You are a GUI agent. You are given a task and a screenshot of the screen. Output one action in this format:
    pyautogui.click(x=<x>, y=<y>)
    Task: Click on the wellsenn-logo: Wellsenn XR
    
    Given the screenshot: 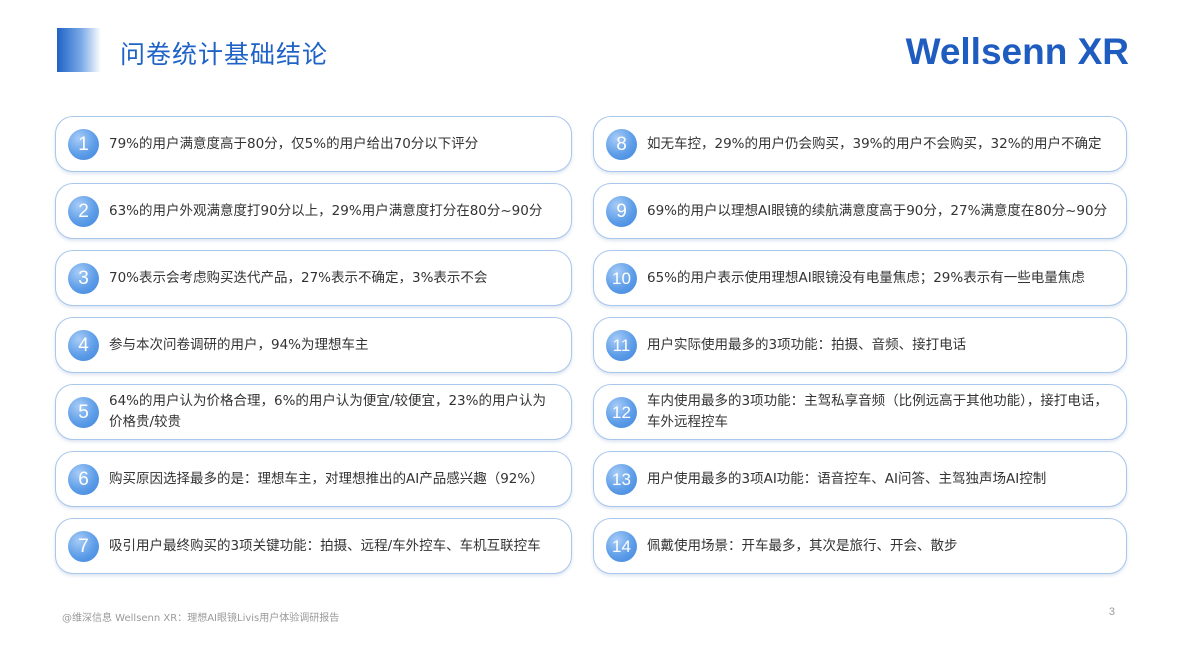 What is the action you would take?
    pyautogui.click(x=1017, y=52)
    